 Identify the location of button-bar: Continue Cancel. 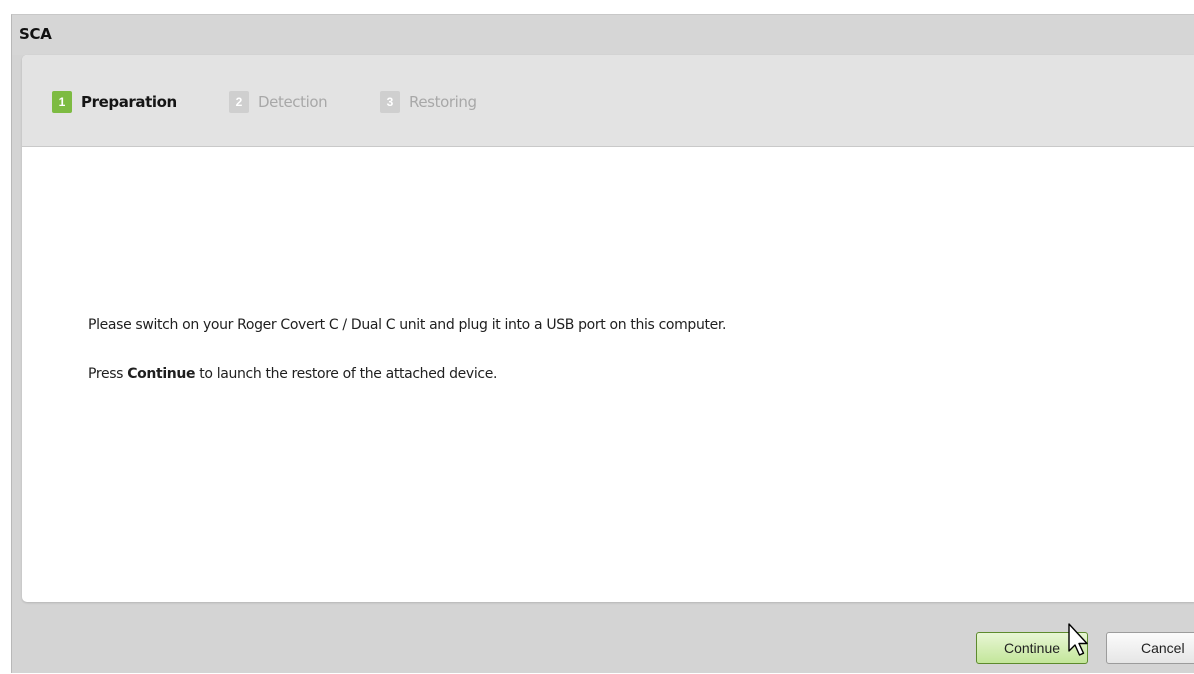
(603, 638).